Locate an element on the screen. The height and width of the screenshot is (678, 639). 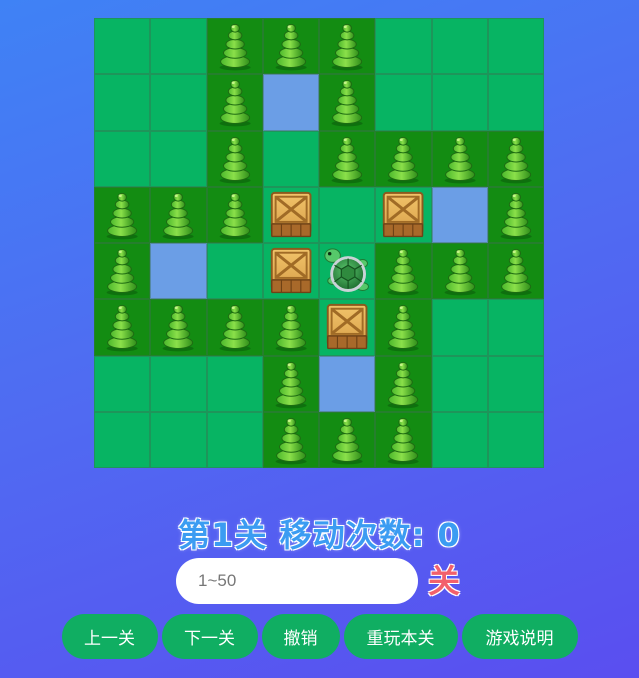
next-level-button: 下一关 is located at coordinates (209, 636).